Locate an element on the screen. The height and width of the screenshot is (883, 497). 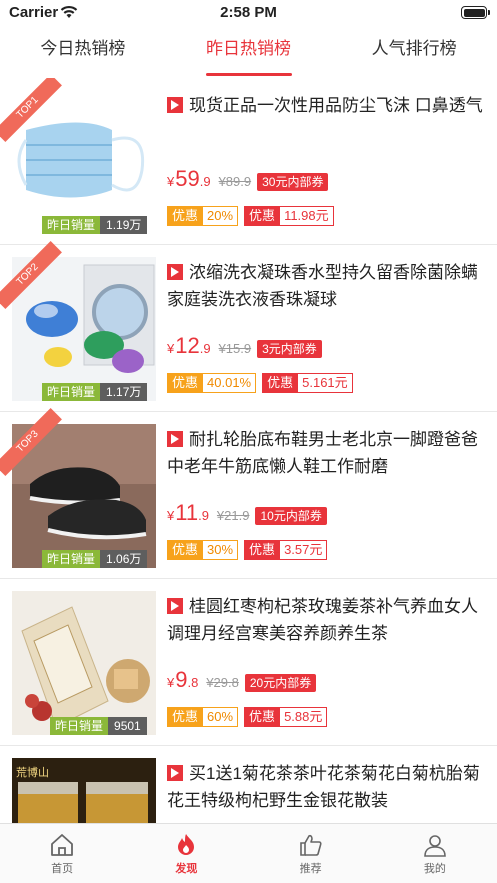
sales-badge: 昨日销量 1.19万 is located at coordinates (95, 225).